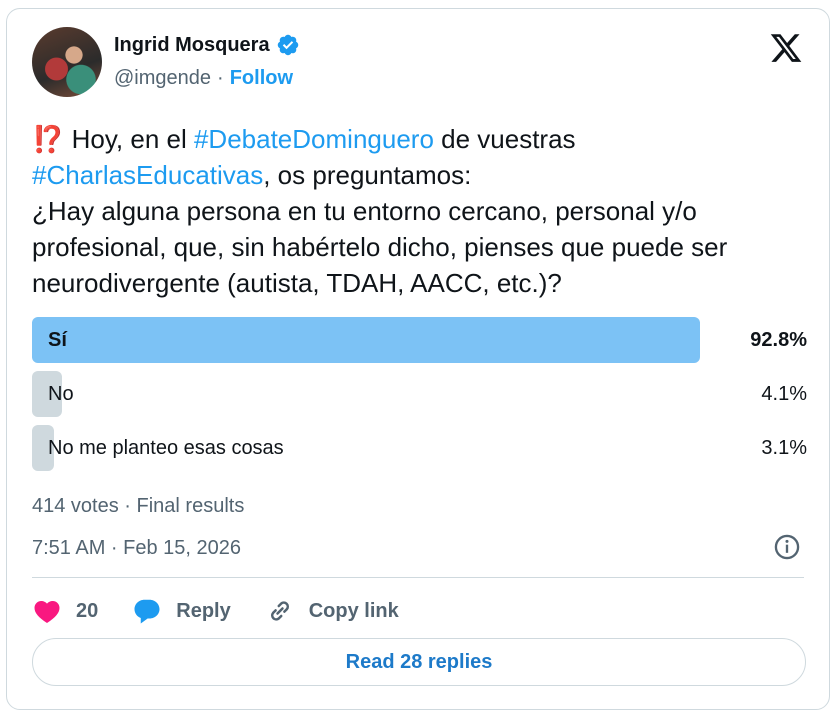 The image size is (837, 716). I want to click on author-handle-row: @imgende · Follow, so click(203, 78).